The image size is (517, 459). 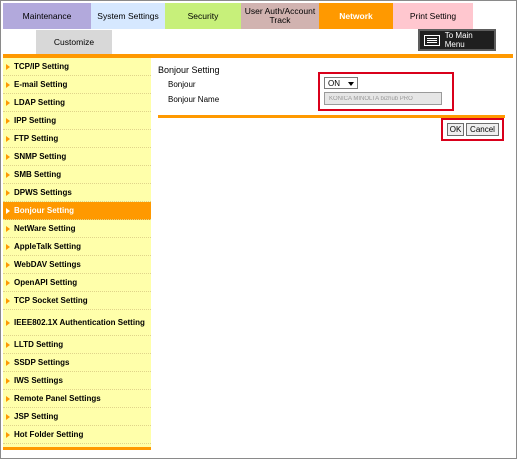 I want to click on sidebar-item-tcp-socket: TCP Socket Setting, so click(x=77, y=301).